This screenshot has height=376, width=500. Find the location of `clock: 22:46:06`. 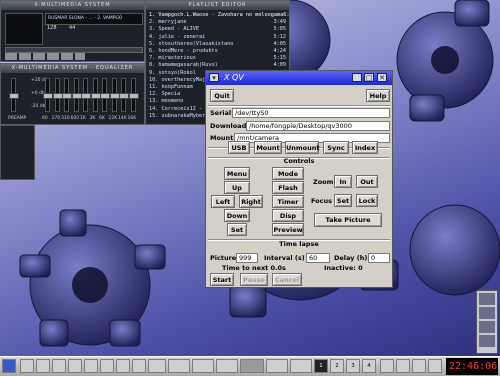

clock: 22:46:06 is located at coordinates (472, 366).